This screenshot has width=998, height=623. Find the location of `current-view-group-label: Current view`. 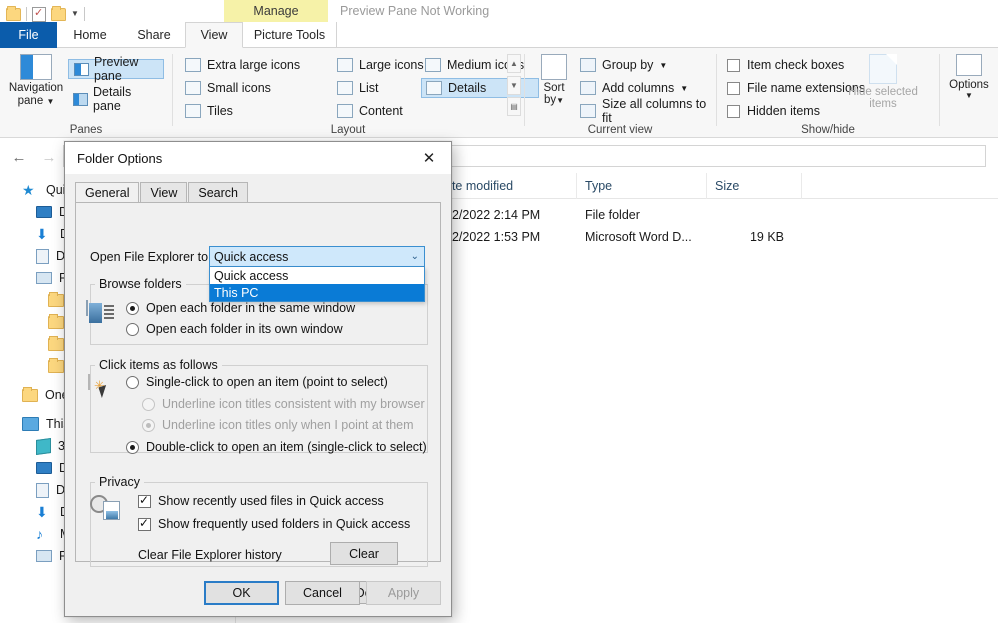

current-view-group-label: Current view is located at coordinates (620, 130).